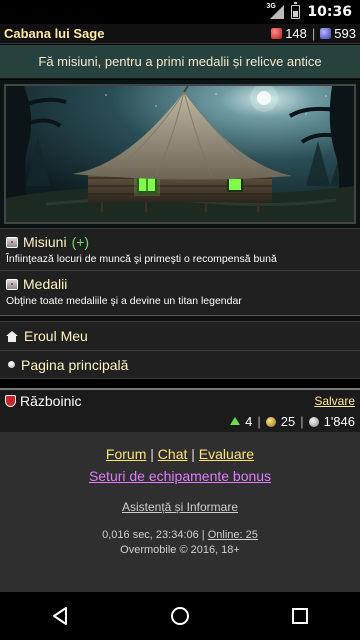  I want to click on rating-link: Evaluare, so click(226, 454).